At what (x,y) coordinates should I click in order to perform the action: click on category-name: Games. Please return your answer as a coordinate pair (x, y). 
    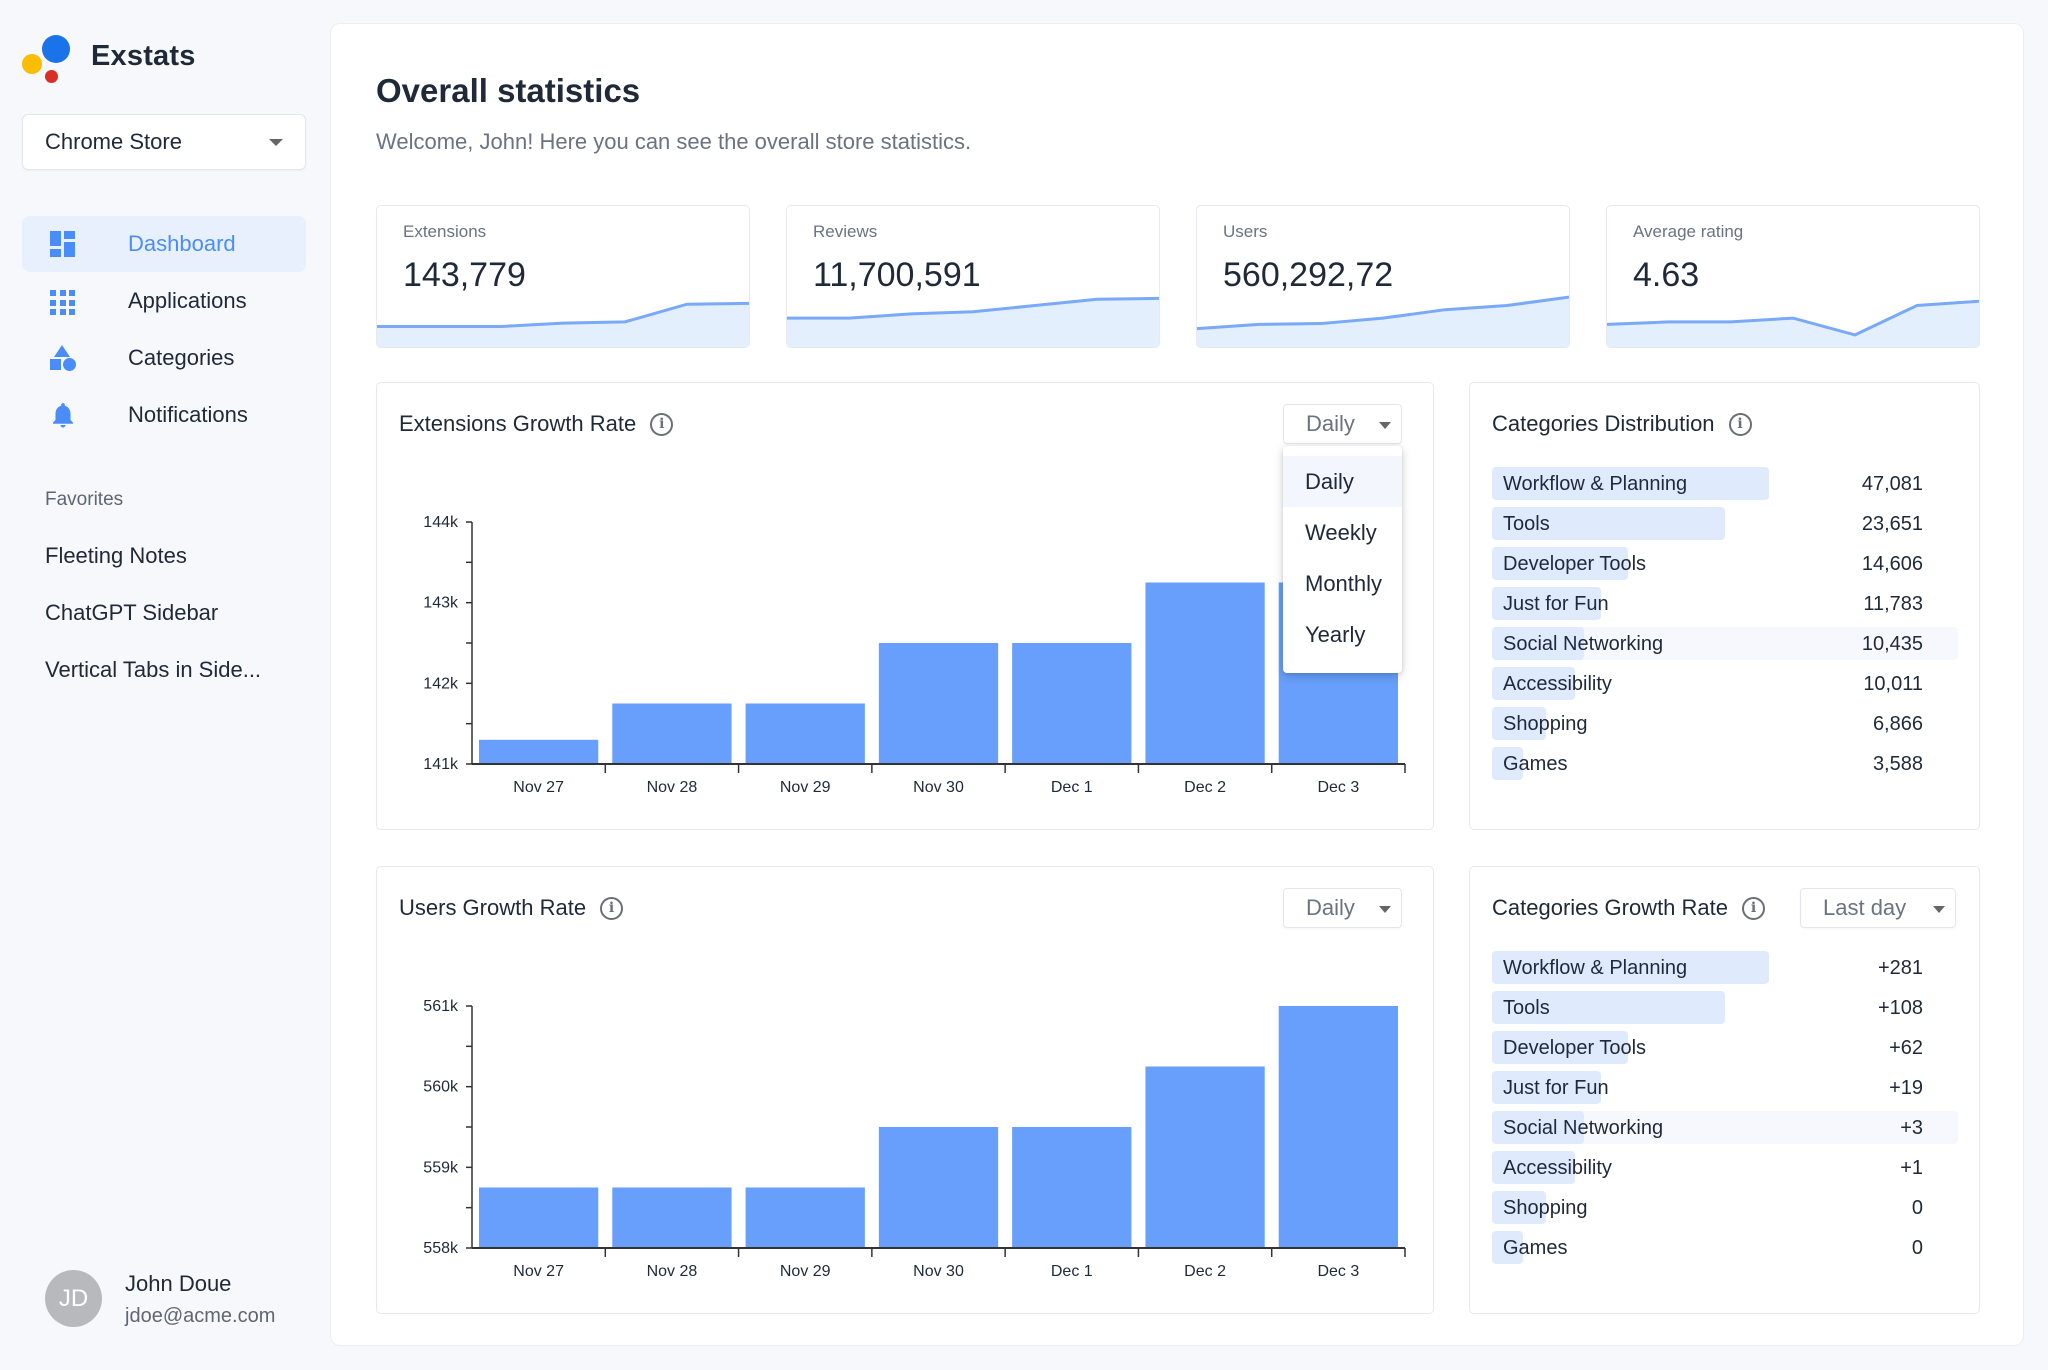
    Looking at the image, I should click on (1535, 1248).